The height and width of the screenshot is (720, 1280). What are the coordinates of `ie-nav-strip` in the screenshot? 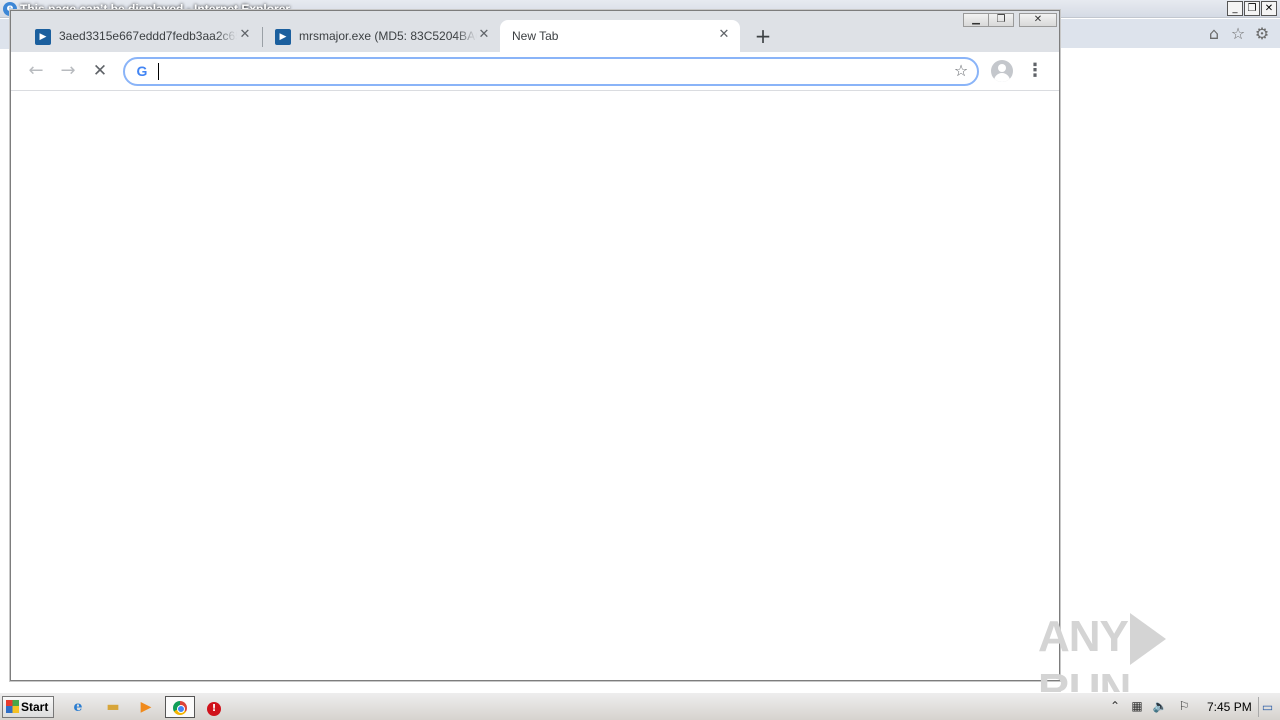 It's located at (5, 34).